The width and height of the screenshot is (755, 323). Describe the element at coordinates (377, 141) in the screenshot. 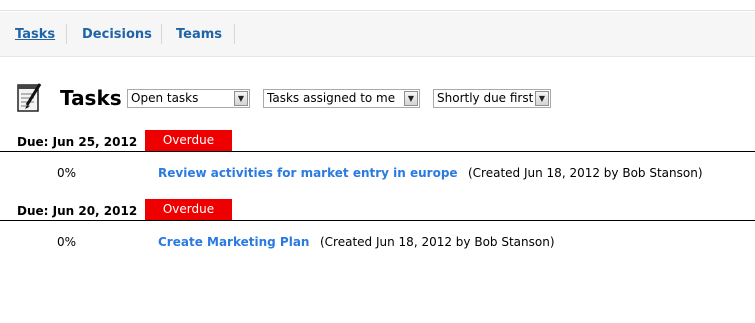

I see `due-group-header: Due: Jun 25, 2012 Overdue` at that location.